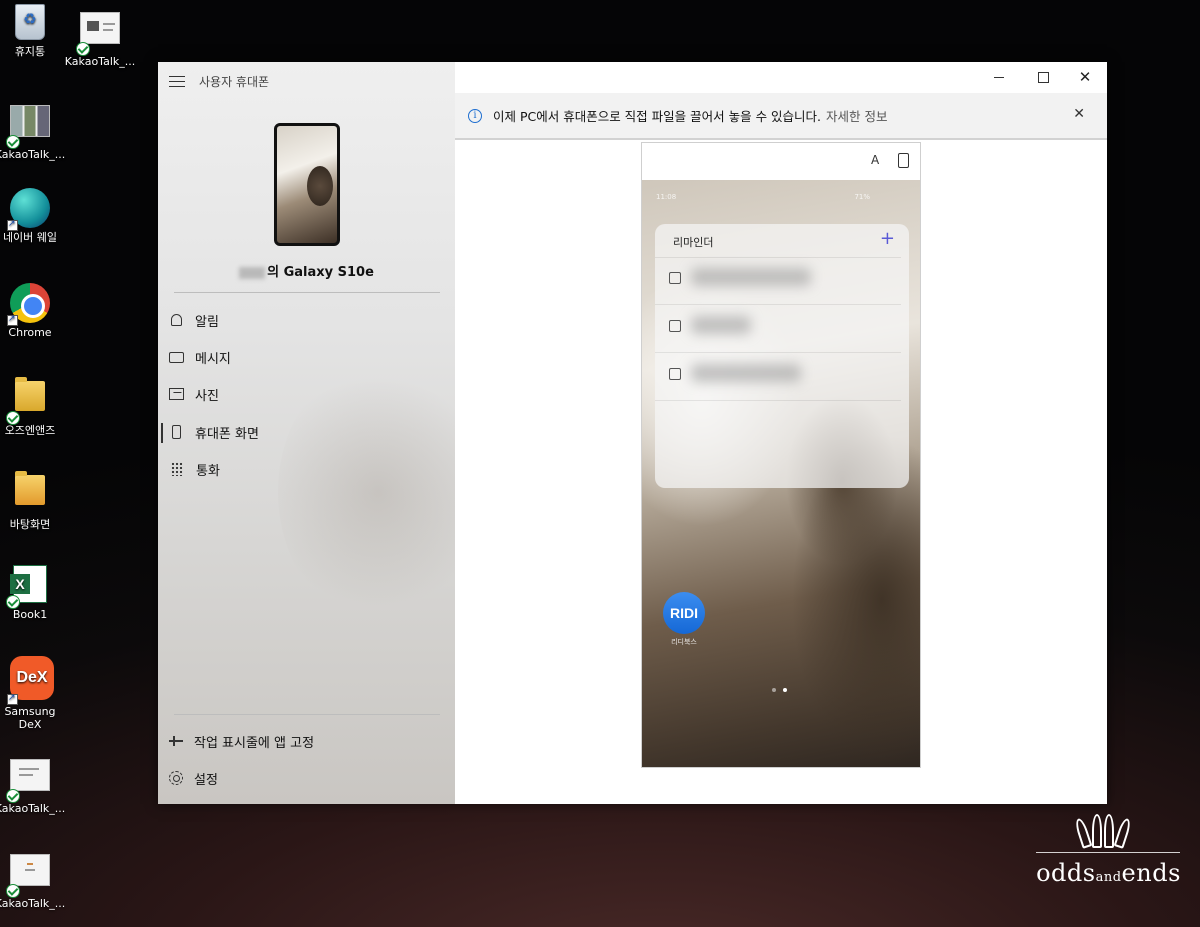  Describe the element at coordinates (30, 680) in the screenshot. I see `samsung-dex-icon: DeX` at that location.